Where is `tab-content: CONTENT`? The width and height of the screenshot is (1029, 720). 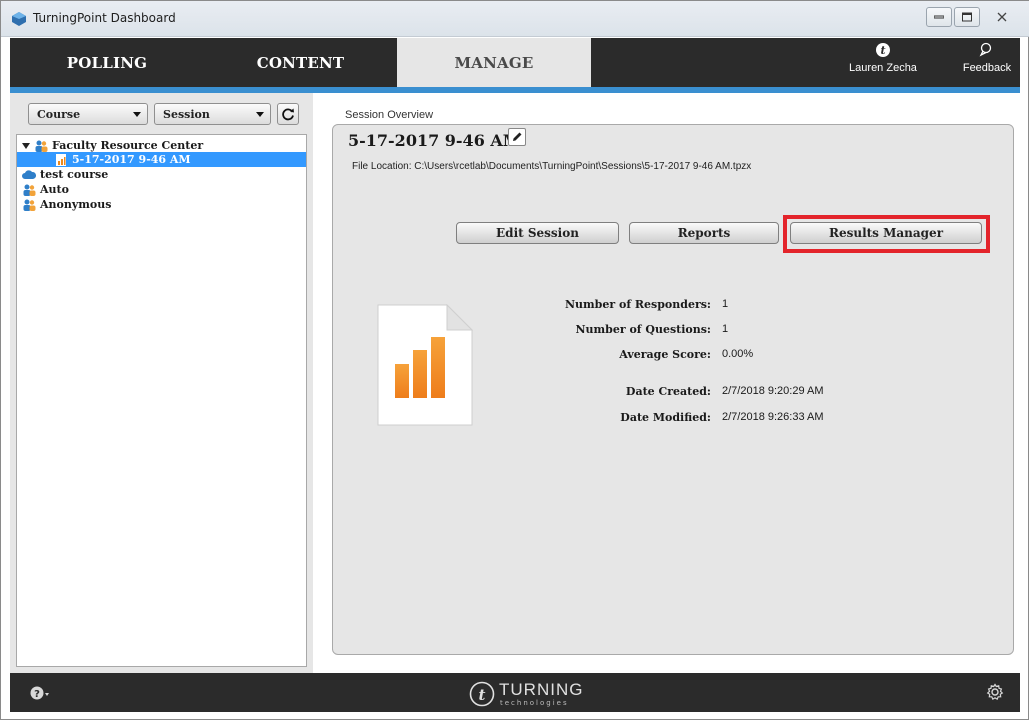 tab-content: CONTENT is located at coordinates (300, 62).